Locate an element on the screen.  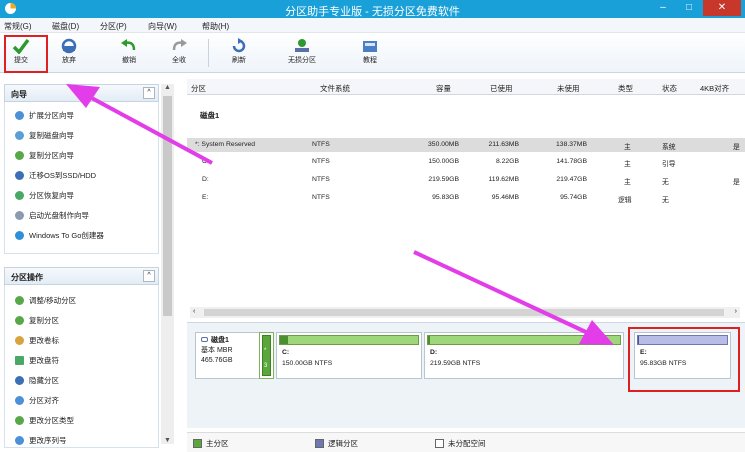
wizard-item-windows-to-go: Windows To Go创建器 is located at coordinates (59, 235).